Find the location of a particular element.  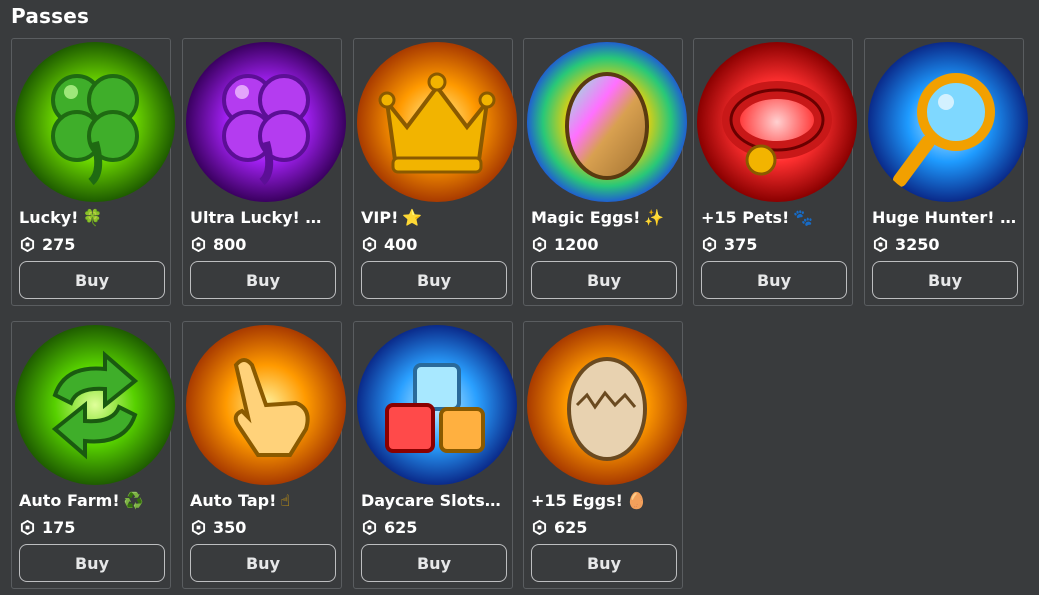

purple-clover-icon is located at coordinates (266, 122).